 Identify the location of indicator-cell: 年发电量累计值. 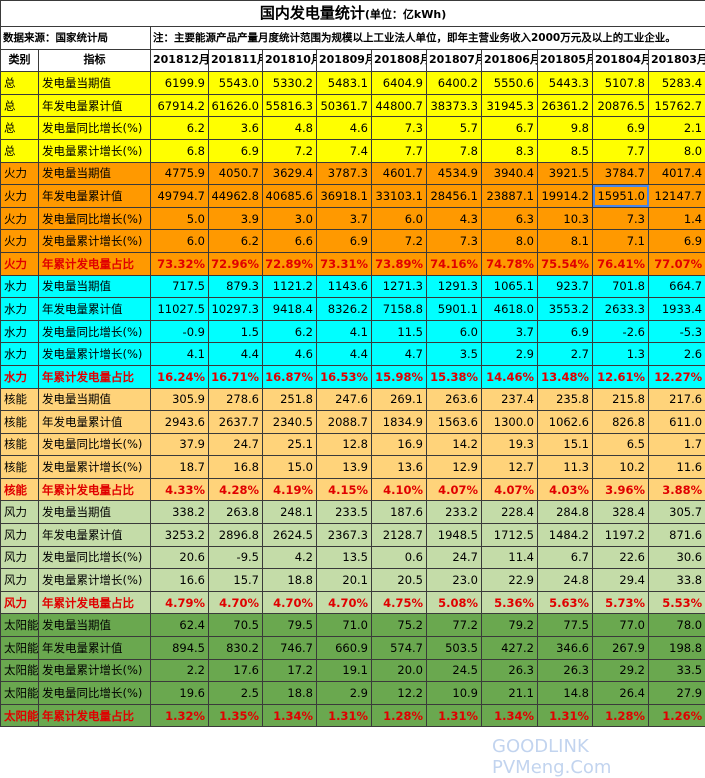
(95, 196).